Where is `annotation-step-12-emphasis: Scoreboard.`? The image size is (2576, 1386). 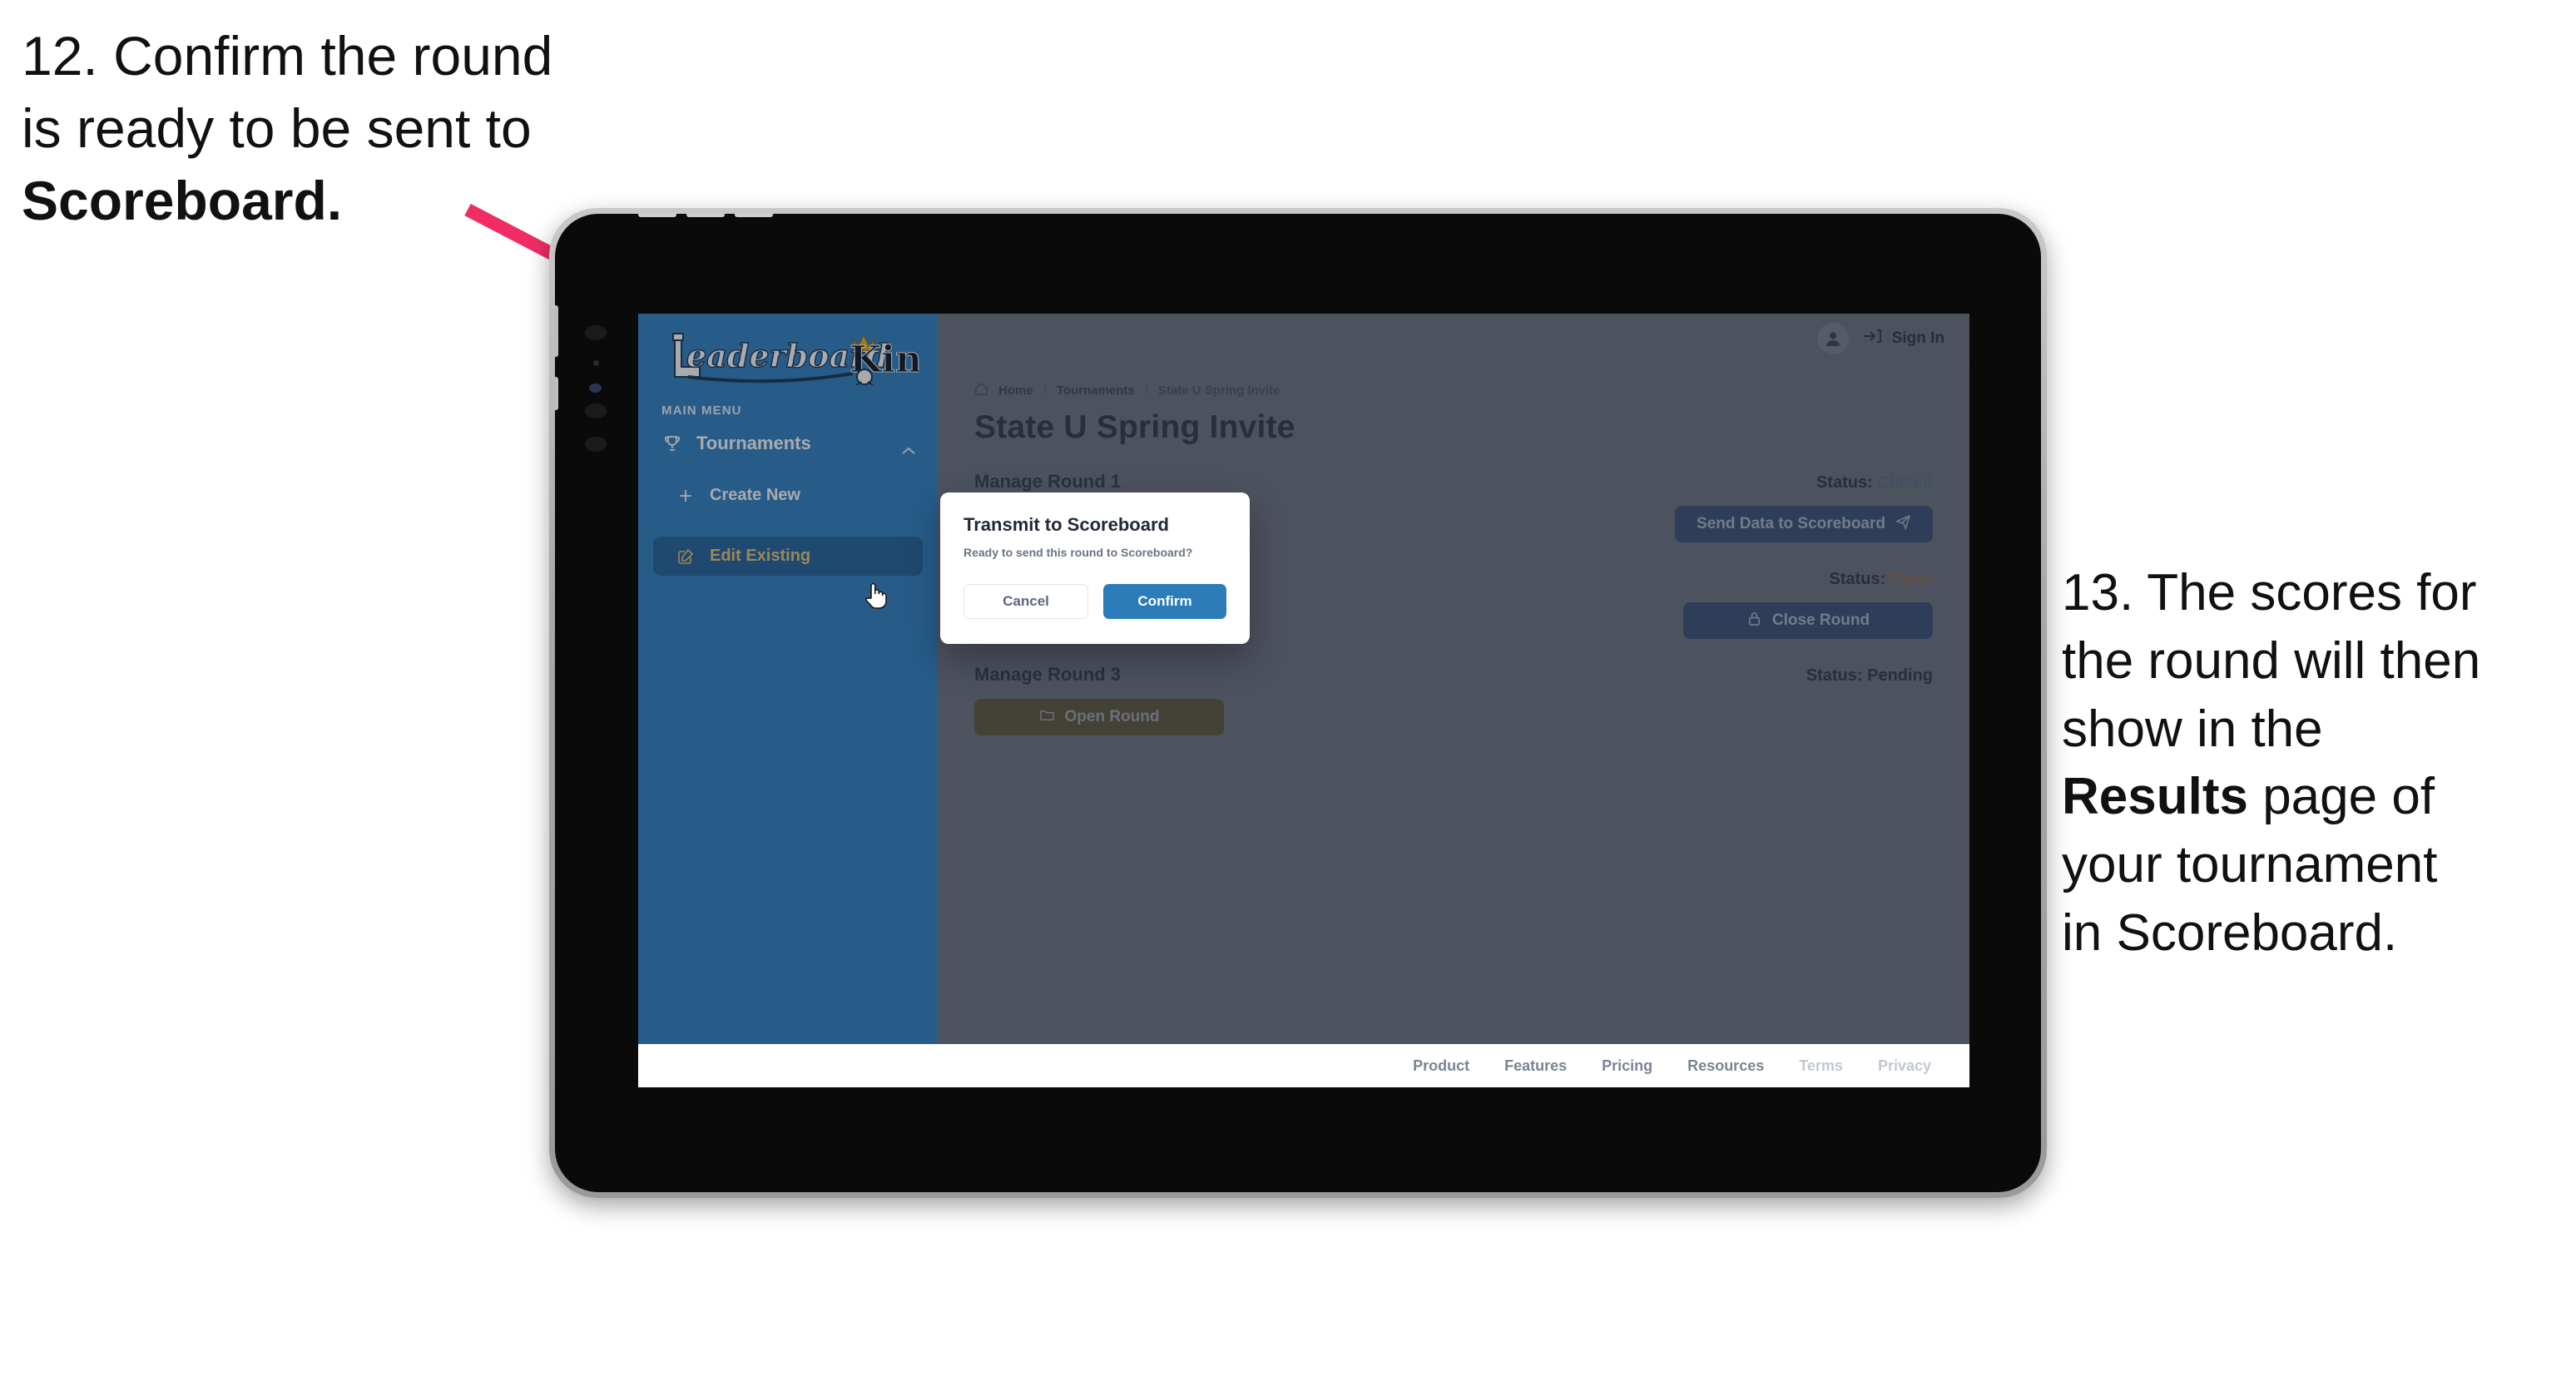
annotation-step-12-emphasis: Scoreboard. is located at coordinates (183, 201).